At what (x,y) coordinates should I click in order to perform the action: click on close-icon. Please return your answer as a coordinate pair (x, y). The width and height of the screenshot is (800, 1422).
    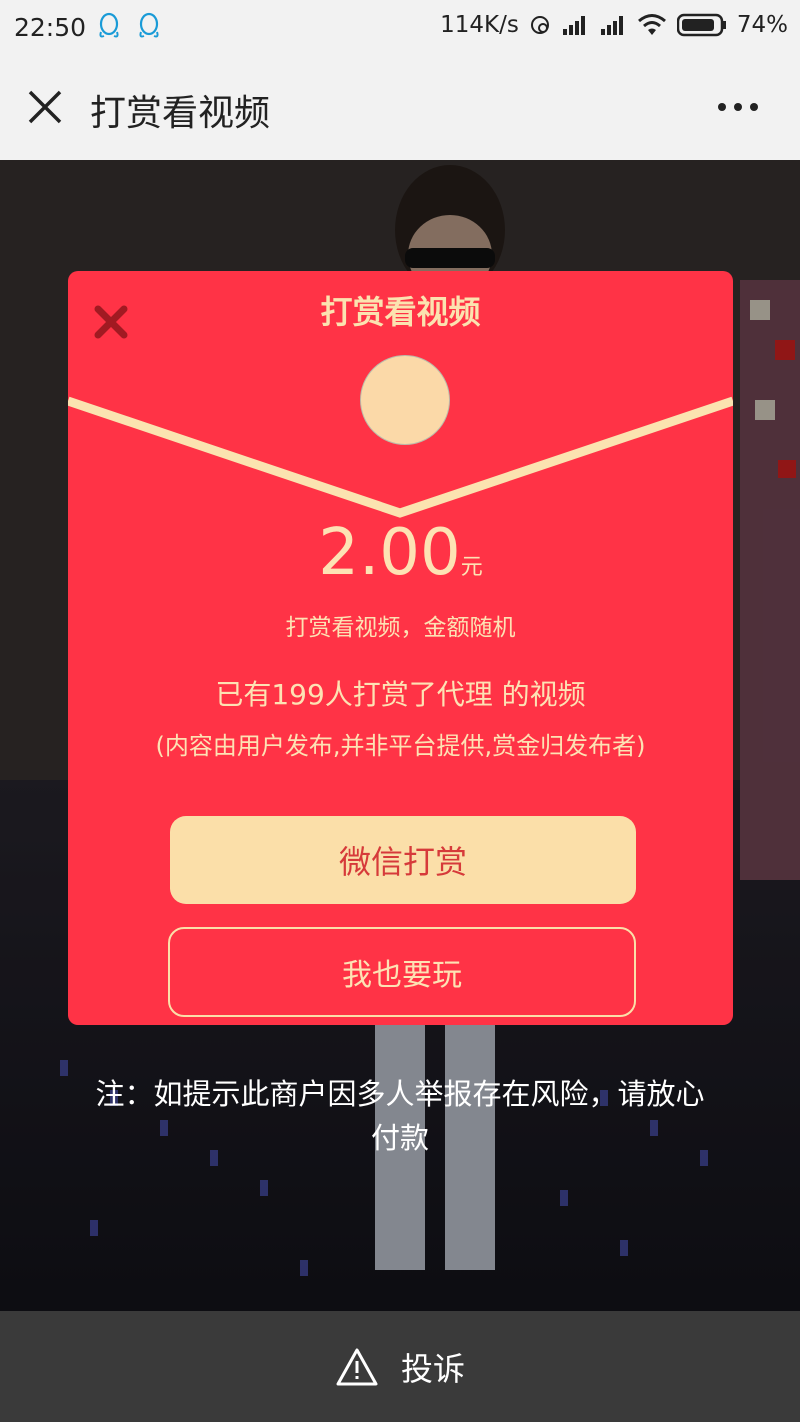
    Looking at the image, I should click on (45, 107).